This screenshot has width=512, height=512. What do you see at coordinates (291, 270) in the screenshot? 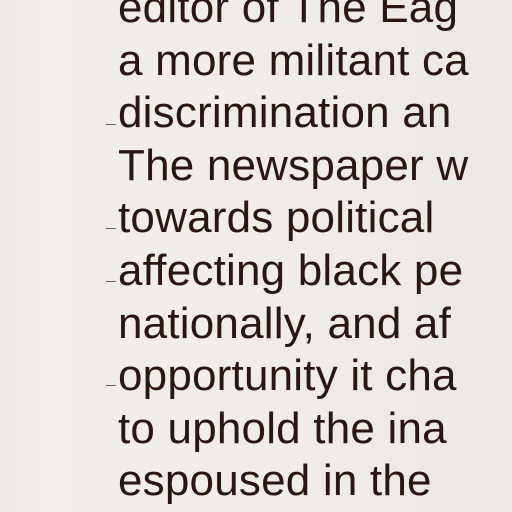
I see `text-line: affecting black pe` at bounding box center [291, 270].